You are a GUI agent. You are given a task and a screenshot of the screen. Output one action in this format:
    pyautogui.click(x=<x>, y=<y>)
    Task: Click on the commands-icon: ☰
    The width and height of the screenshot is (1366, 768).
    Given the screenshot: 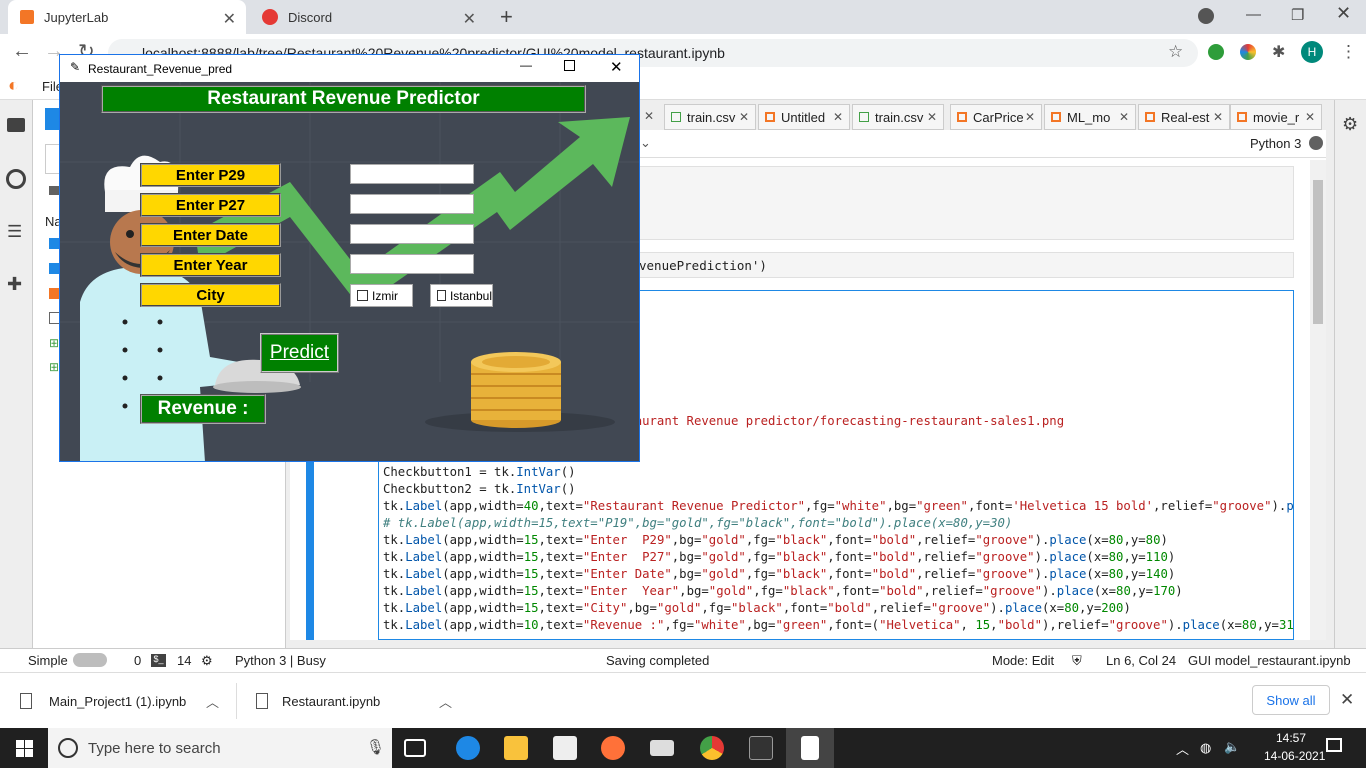 What is the action you would take?
    pyautogui.click(x=14, y=232)
    